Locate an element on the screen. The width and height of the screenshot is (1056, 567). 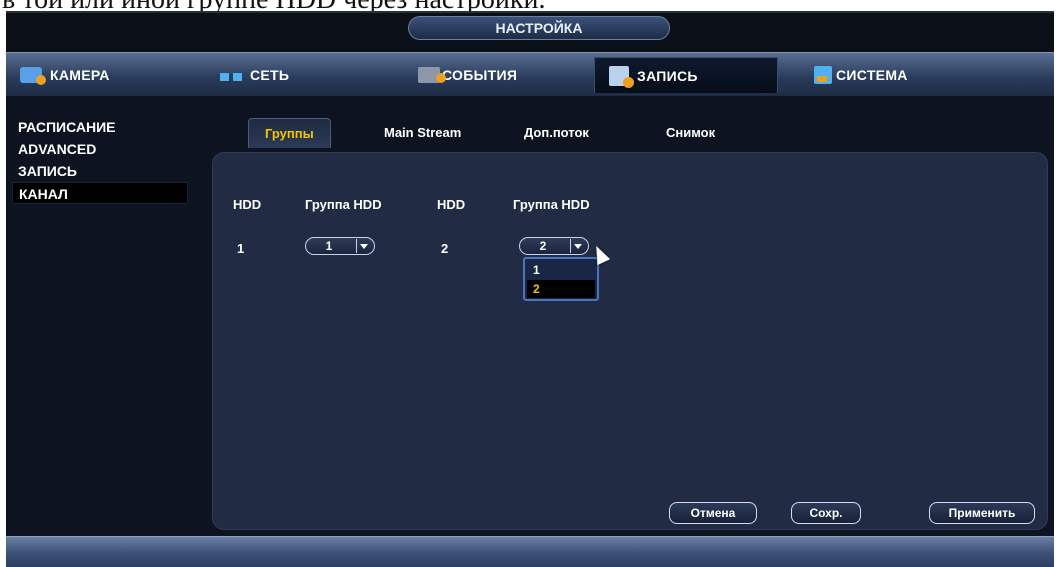
cancel-button: Отмена is located at coordinates (713, 513).